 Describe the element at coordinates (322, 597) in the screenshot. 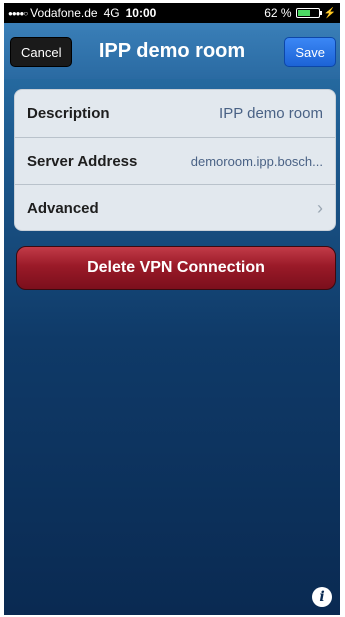

I see `info-icon: i` at that location.